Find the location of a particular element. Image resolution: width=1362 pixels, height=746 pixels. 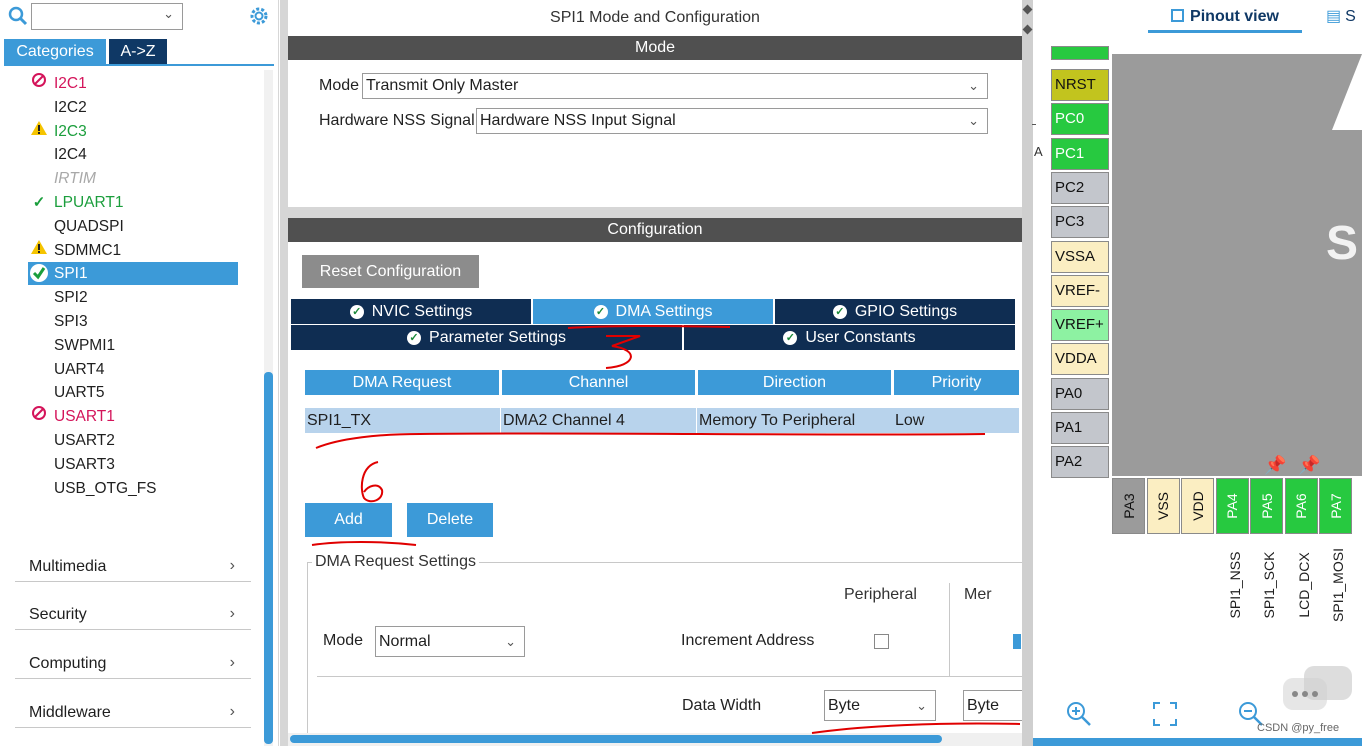

category-middleware: Middleware › is located at coordinates (133, 703).